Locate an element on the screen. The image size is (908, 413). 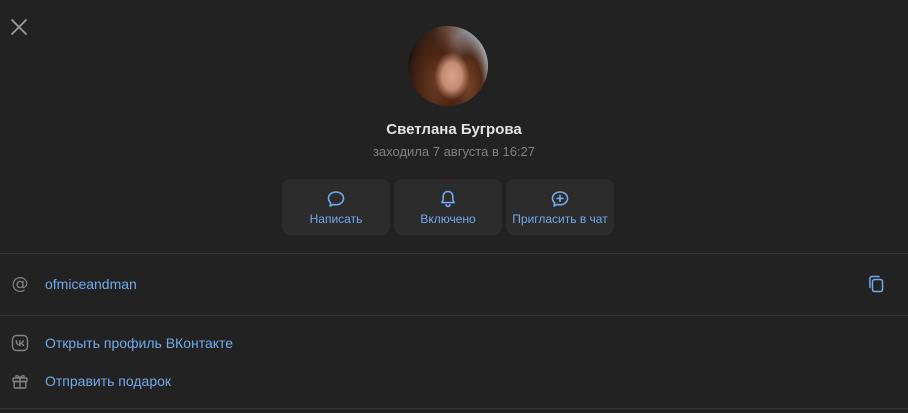
gift-icon is located at coordinates (20, 381).